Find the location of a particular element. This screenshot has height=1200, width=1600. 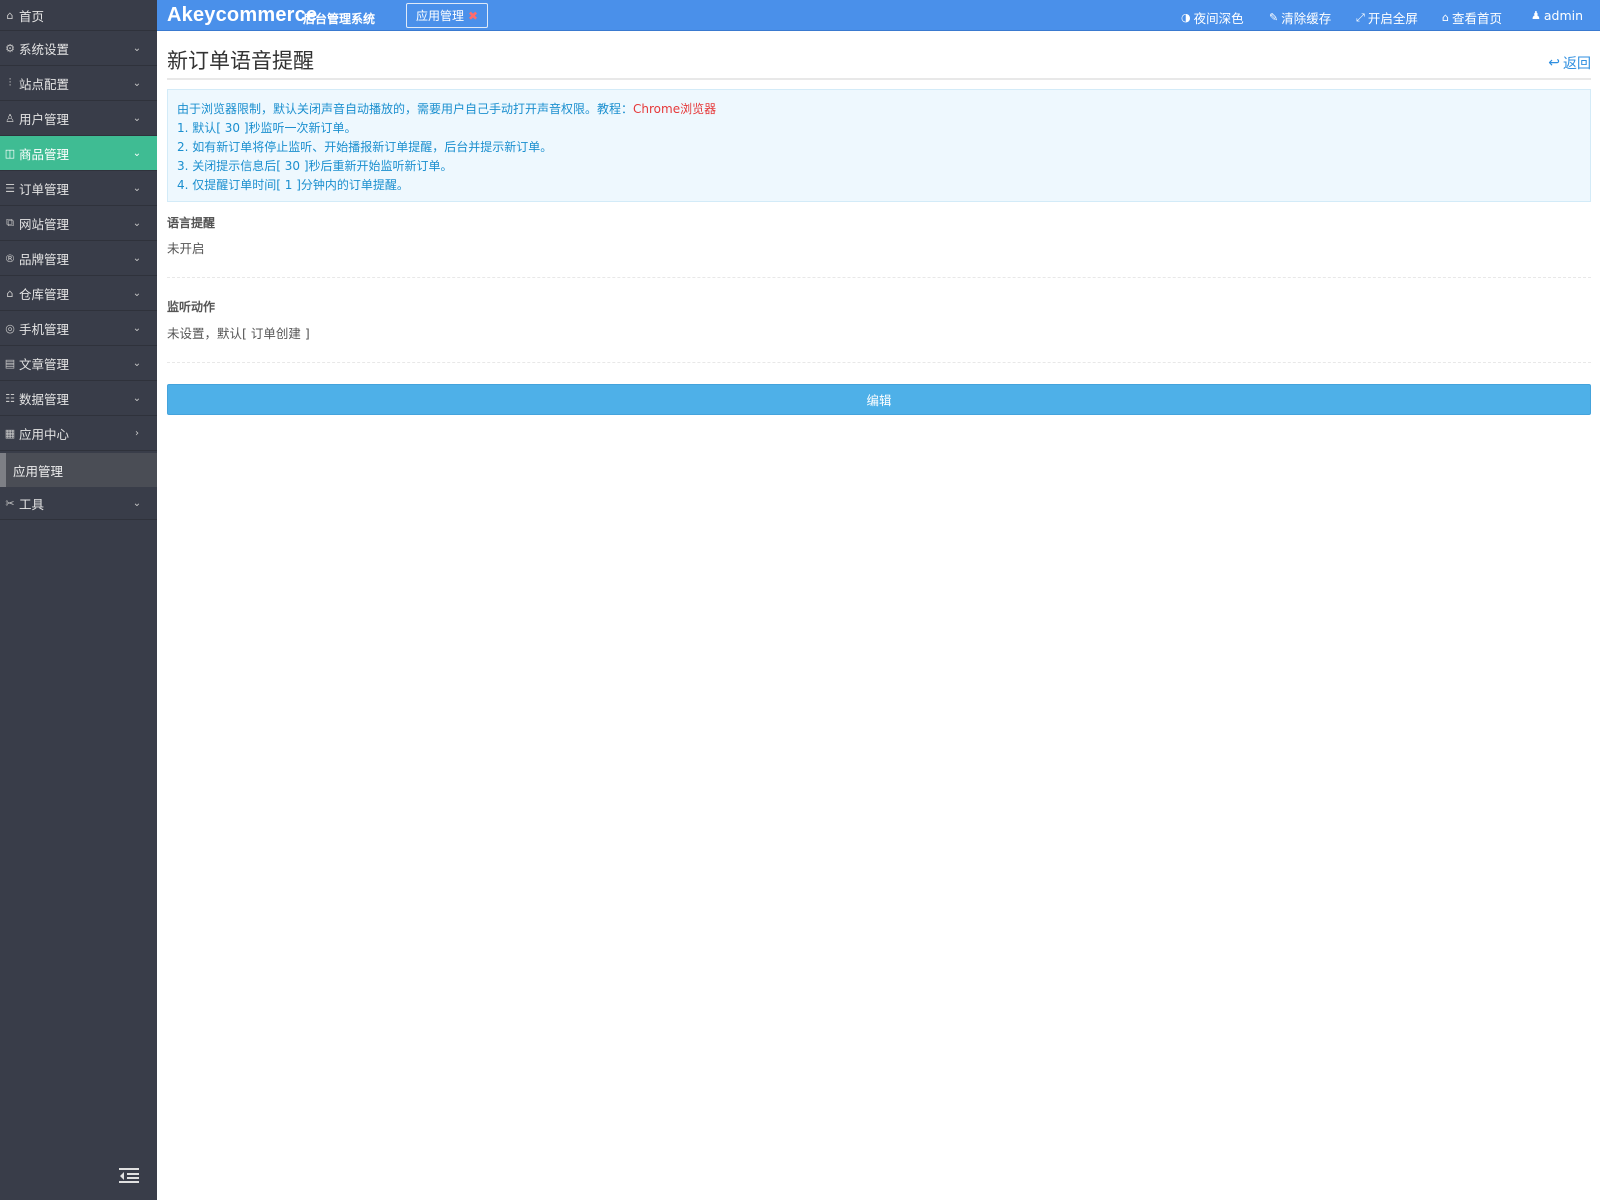

back-arrow-icon: ↩ is located at coordinates (1554, 63).